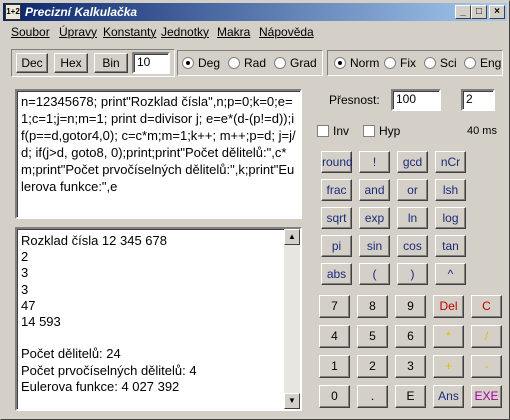 The height and width of the screenshot is (420, 510). I want to click on delete-key: Del, so click(448, 306).